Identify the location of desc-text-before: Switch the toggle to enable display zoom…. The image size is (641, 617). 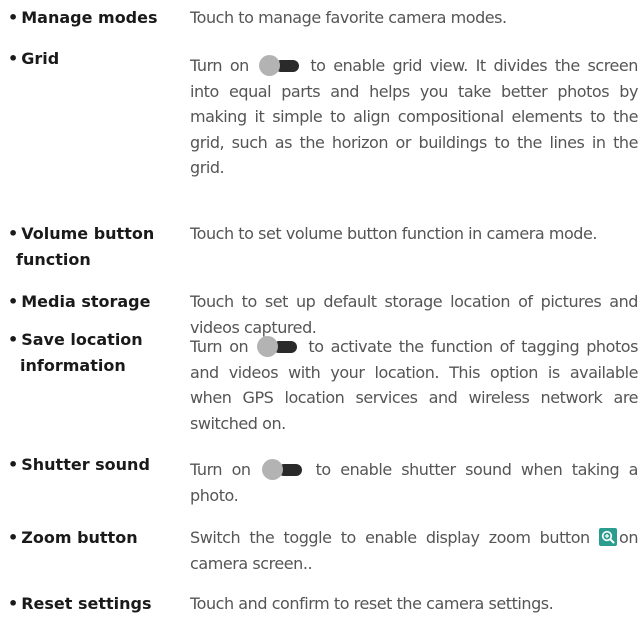
(390, 537).